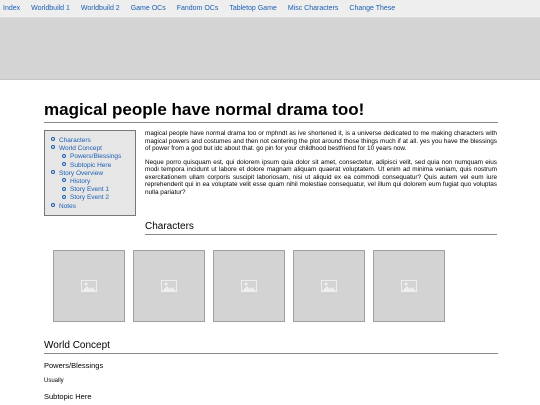 The width and height of the screenshot is (540, 405). Describe the element at coordinates (148, 8) in the screenshot. I see `nav-link-game-ocs: Game OCs` at that location.